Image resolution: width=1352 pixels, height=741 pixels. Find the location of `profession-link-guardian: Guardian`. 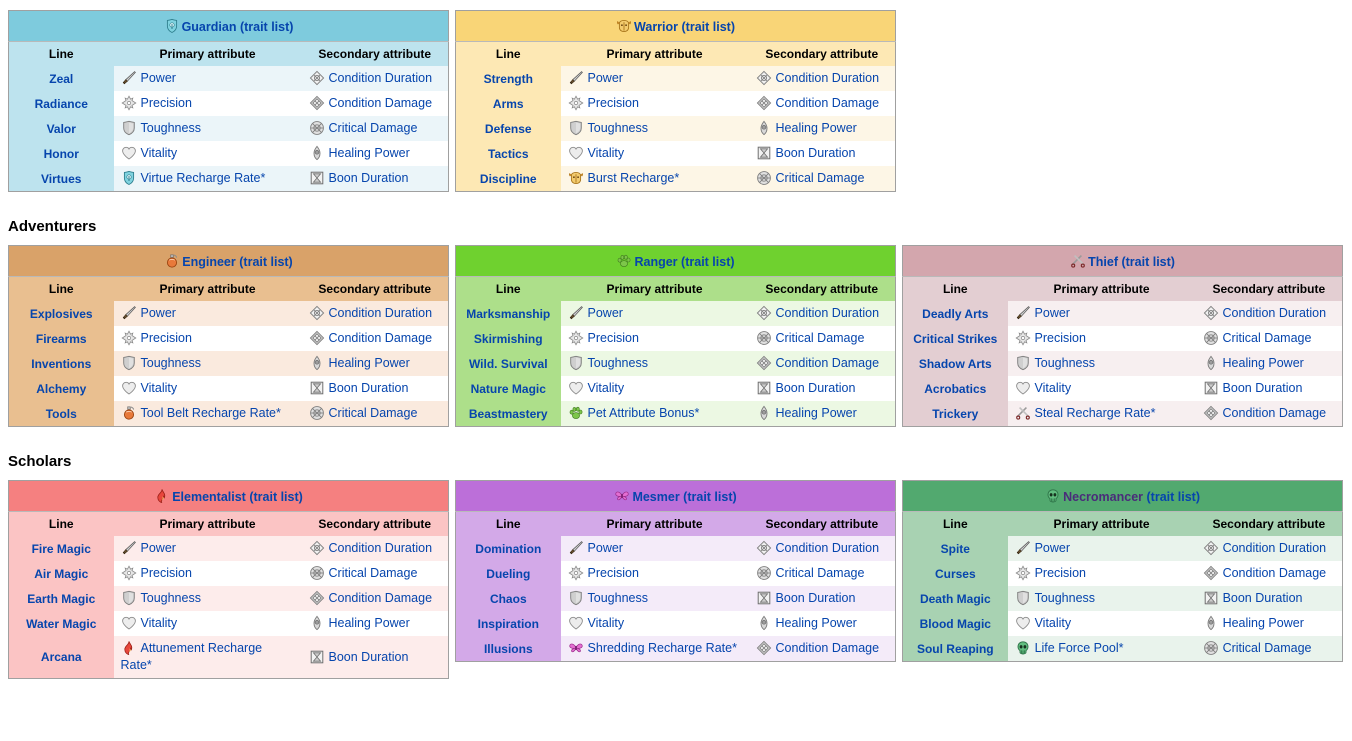

profession-link-guardian: Guardian is located at coordinates (209, 27).